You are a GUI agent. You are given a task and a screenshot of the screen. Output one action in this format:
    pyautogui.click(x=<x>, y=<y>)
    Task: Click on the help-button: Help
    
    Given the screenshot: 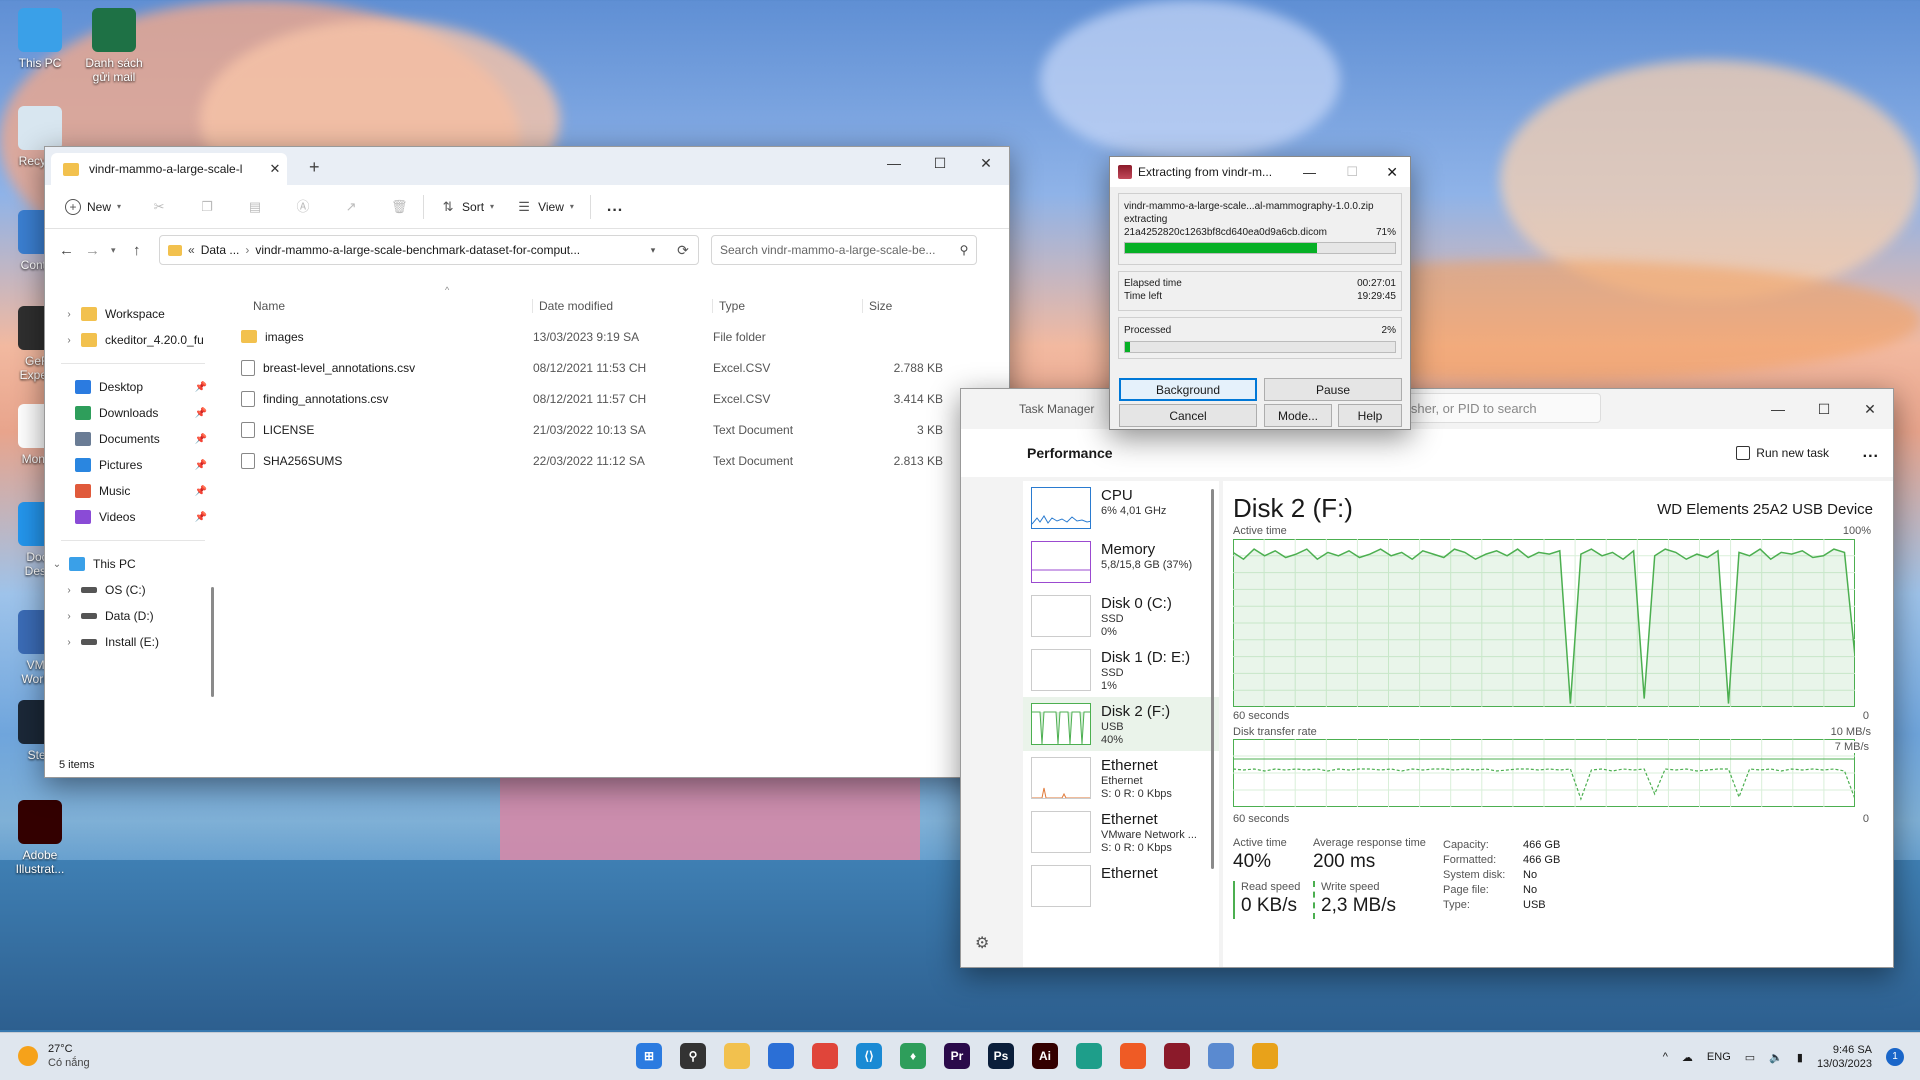 What is the action you would take?
    pyautogui.click(x=1370, y=415)
    